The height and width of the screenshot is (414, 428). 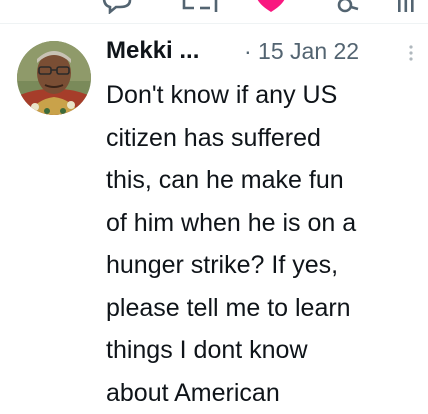 I want to click on like-icon, so click(x=271, y=7).